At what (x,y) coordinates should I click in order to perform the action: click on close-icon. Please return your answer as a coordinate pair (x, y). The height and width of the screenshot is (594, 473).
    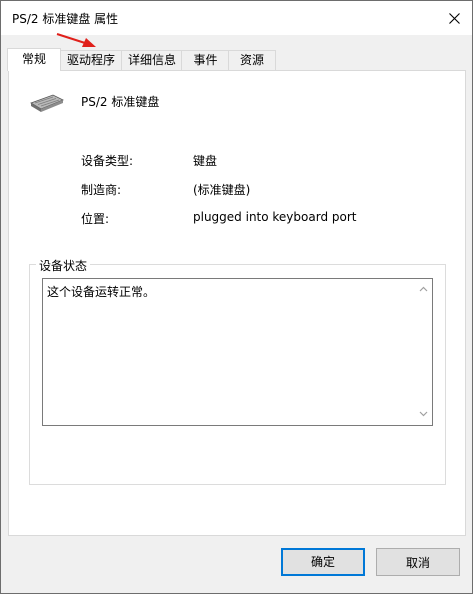
    Looking at the image, I should click on (454, 18).